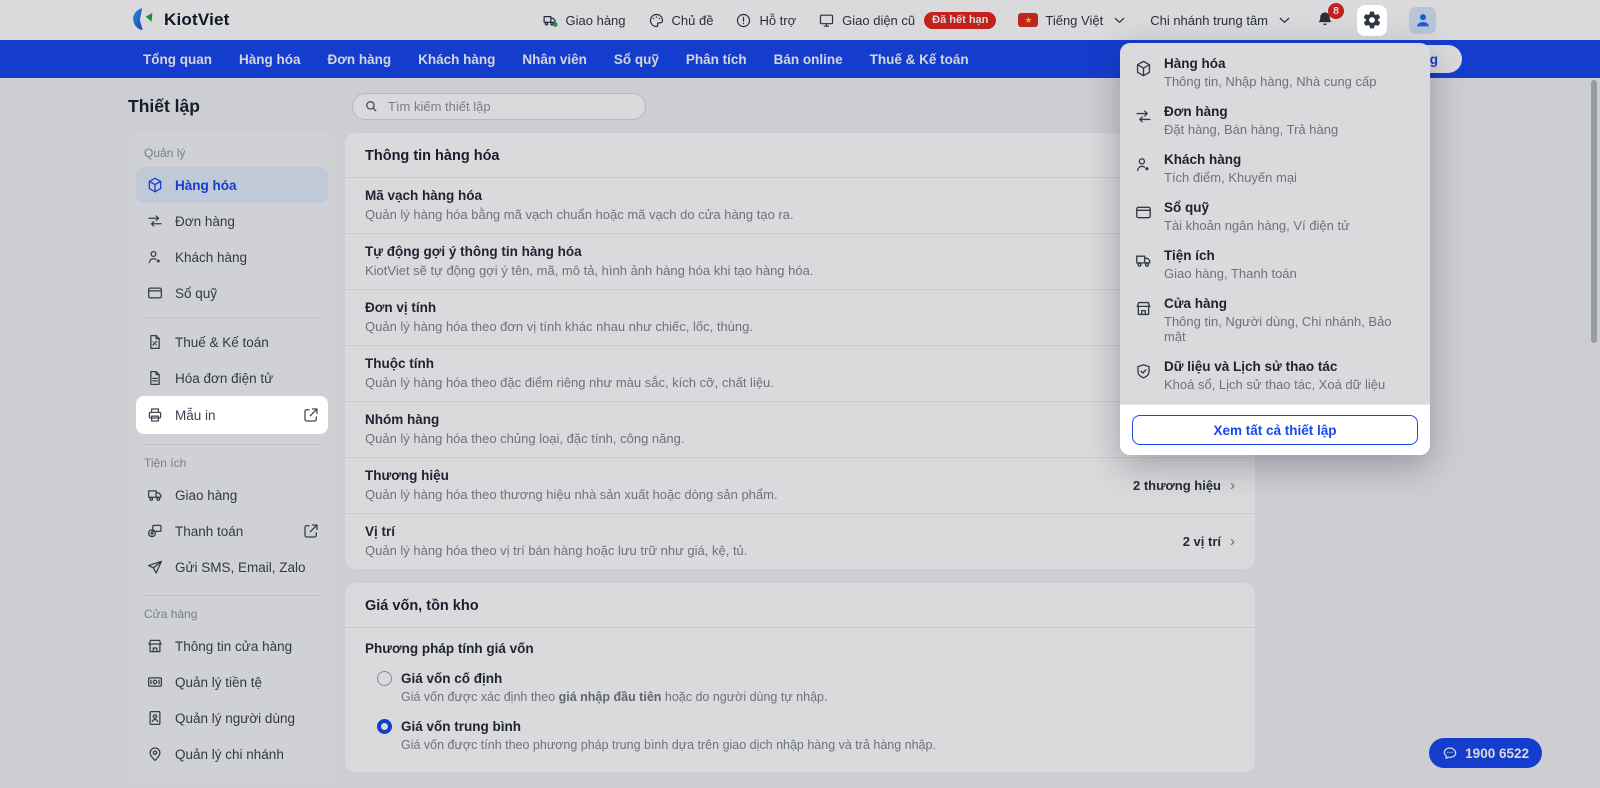  I want to click on printer-icon, so click(155, 415).